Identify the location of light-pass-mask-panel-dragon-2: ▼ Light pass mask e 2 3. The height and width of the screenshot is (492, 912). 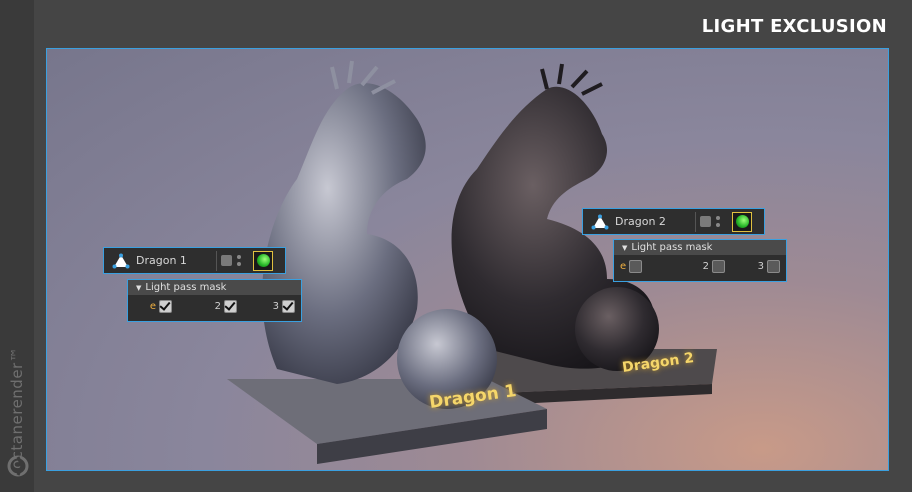
(700, 260).